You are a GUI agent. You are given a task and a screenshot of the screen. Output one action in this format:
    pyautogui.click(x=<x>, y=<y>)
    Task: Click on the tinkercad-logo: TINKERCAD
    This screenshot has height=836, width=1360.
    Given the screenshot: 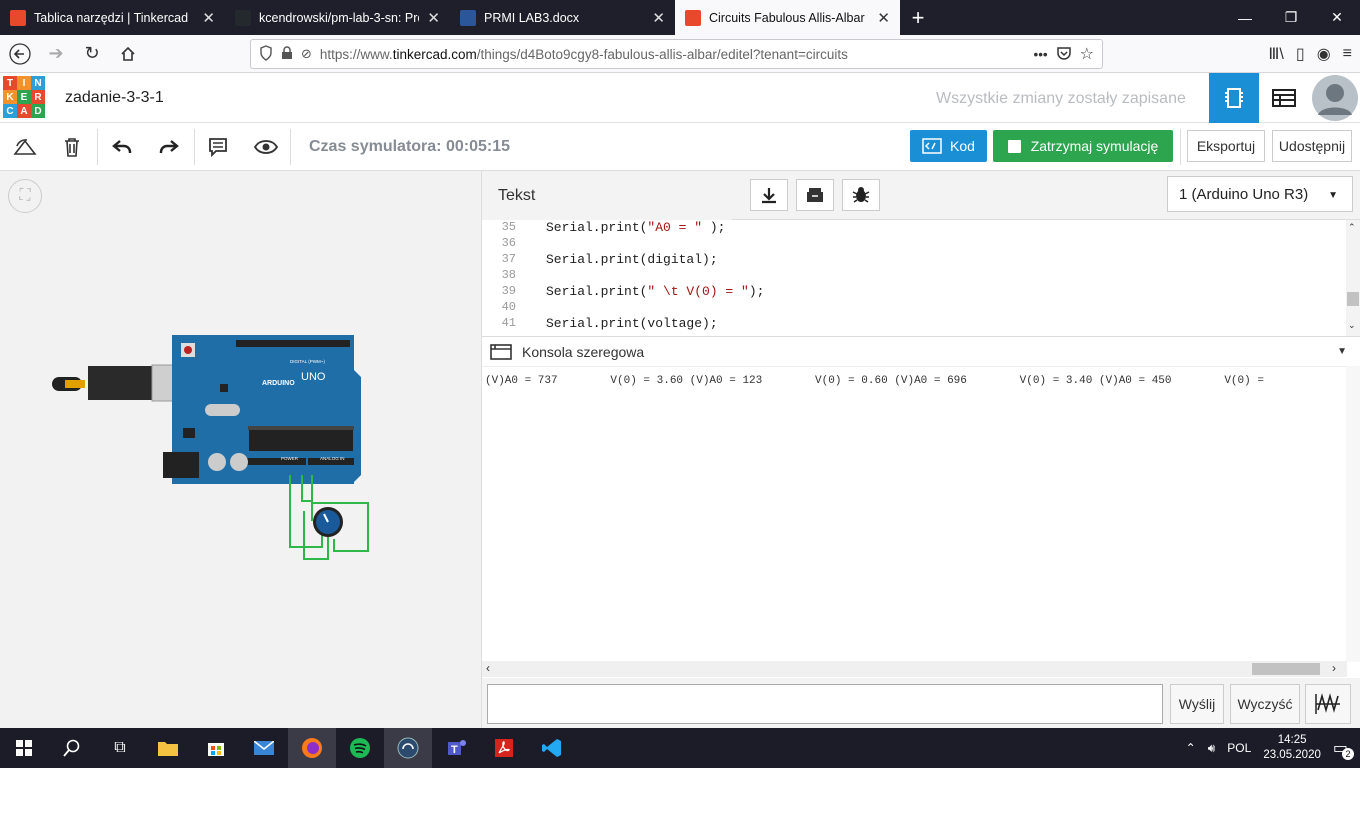 What is the action you would take?
    pyautogui.click(x=24, y=97)
    